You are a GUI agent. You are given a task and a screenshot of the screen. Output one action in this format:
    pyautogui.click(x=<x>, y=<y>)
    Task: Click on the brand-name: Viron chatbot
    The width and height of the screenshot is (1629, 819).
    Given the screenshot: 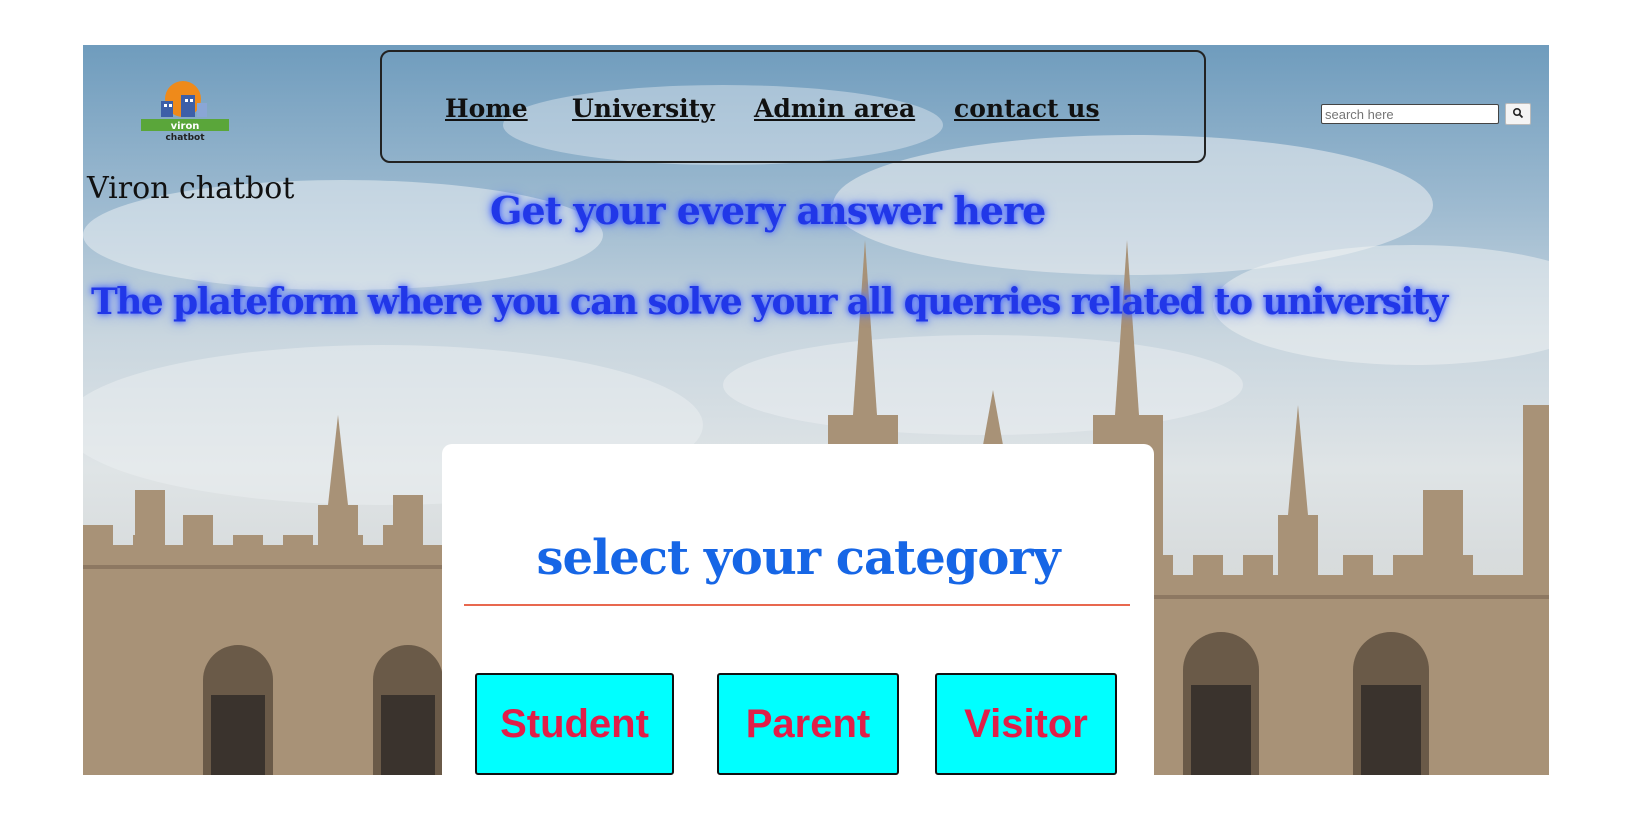 What is the action you would take?
    pyautogui.click(x=191, y=188)
    